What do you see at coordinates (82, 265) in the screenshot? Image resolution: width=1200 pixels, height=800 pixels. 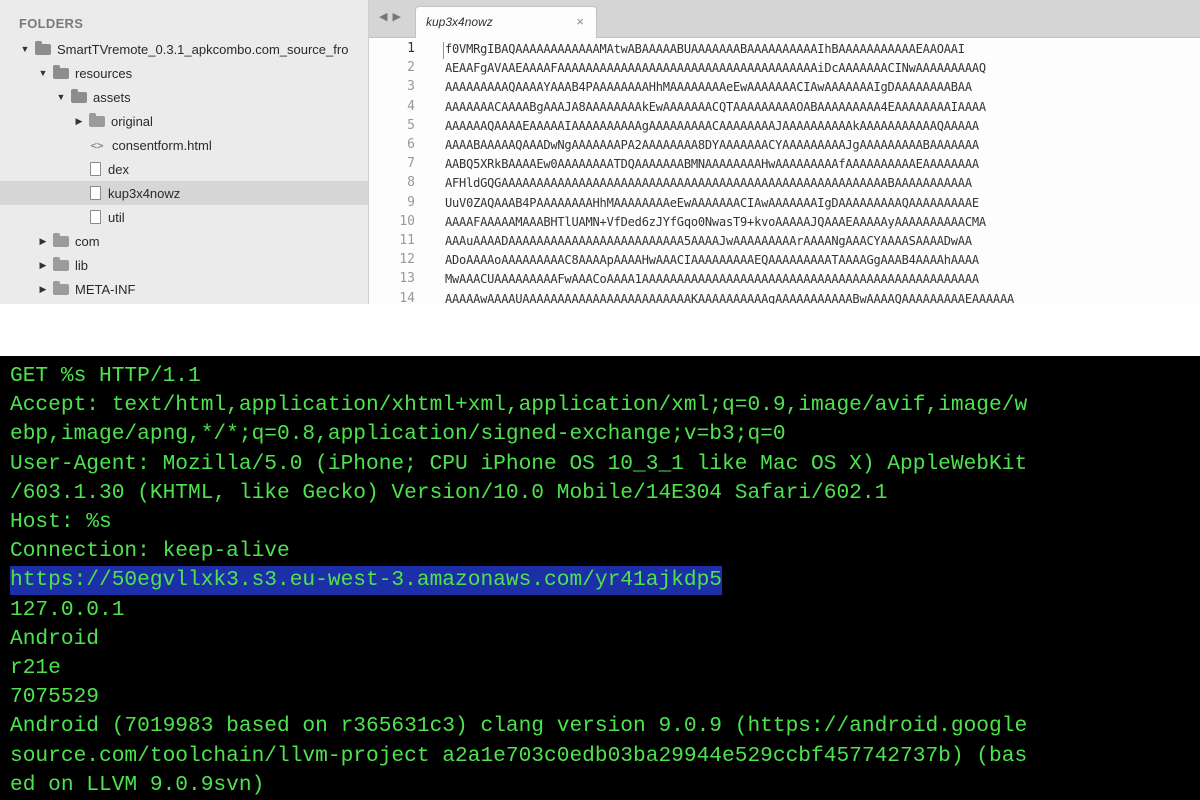 I see `tree-item-label: lib` at bounding box center [82, 265].